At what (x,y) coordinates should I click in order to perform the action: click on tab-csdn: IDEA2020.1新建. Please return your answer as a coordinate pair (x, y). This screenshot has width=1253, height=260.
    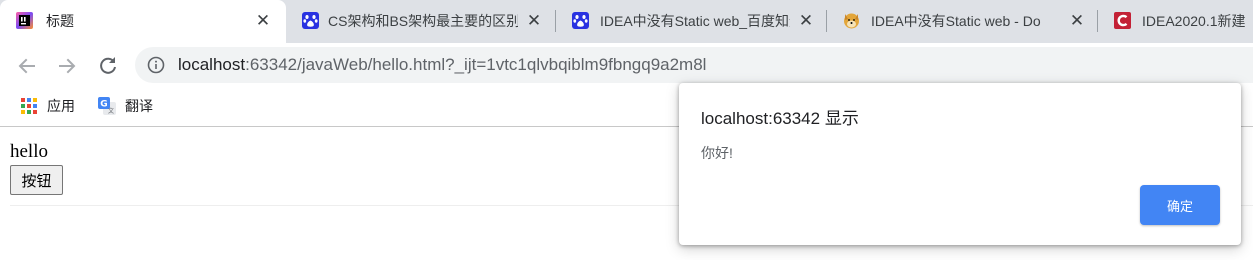
    Looking at the image, I should click on (1175, 21).